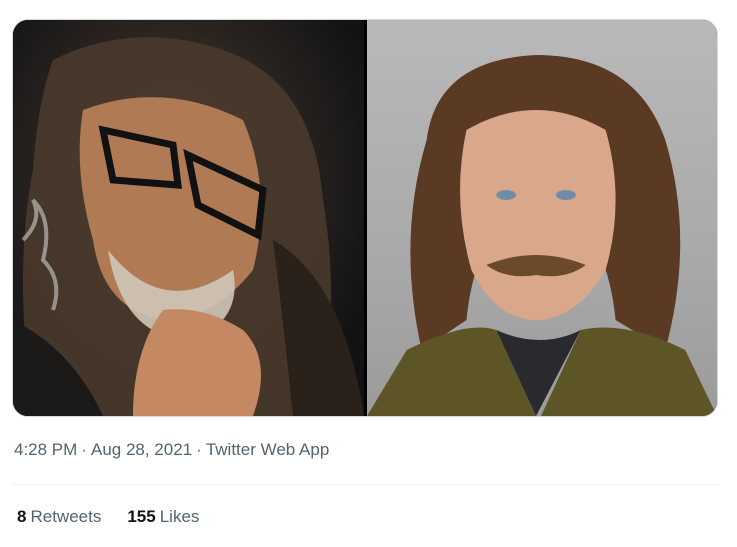  What do you see at coordinates (22, 516) in the screenshot?
I see `retweets-count: 8` at bounding box center [22, 516].